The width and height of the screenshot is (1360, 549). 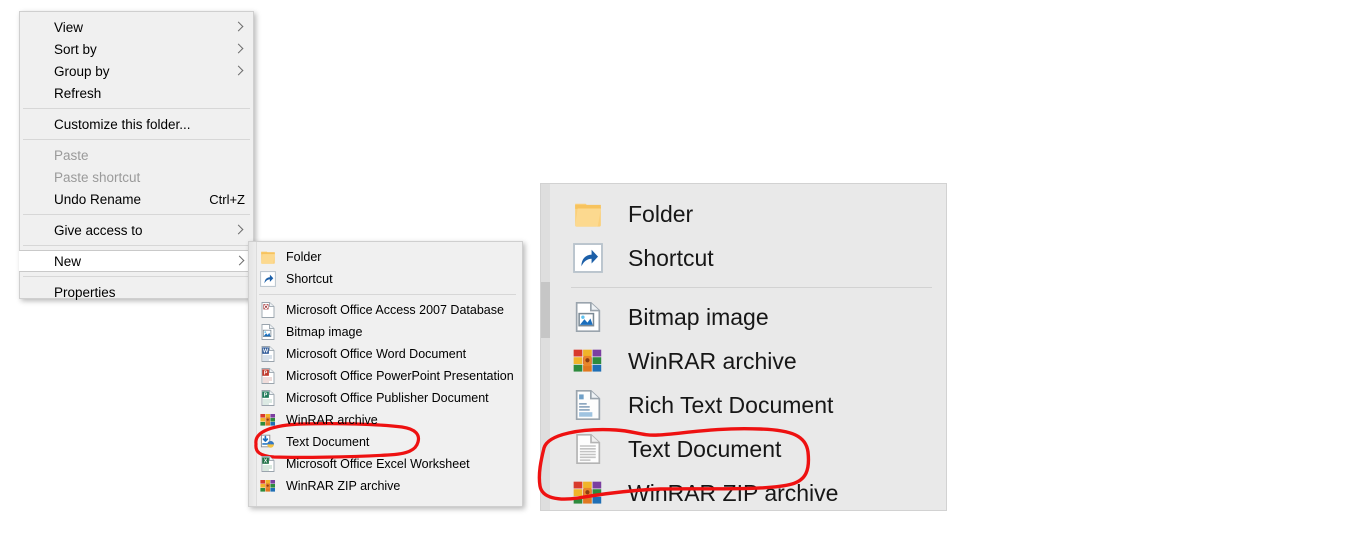 I want to click on context-menu-item-label: Paste, so click(x=71, y=155).